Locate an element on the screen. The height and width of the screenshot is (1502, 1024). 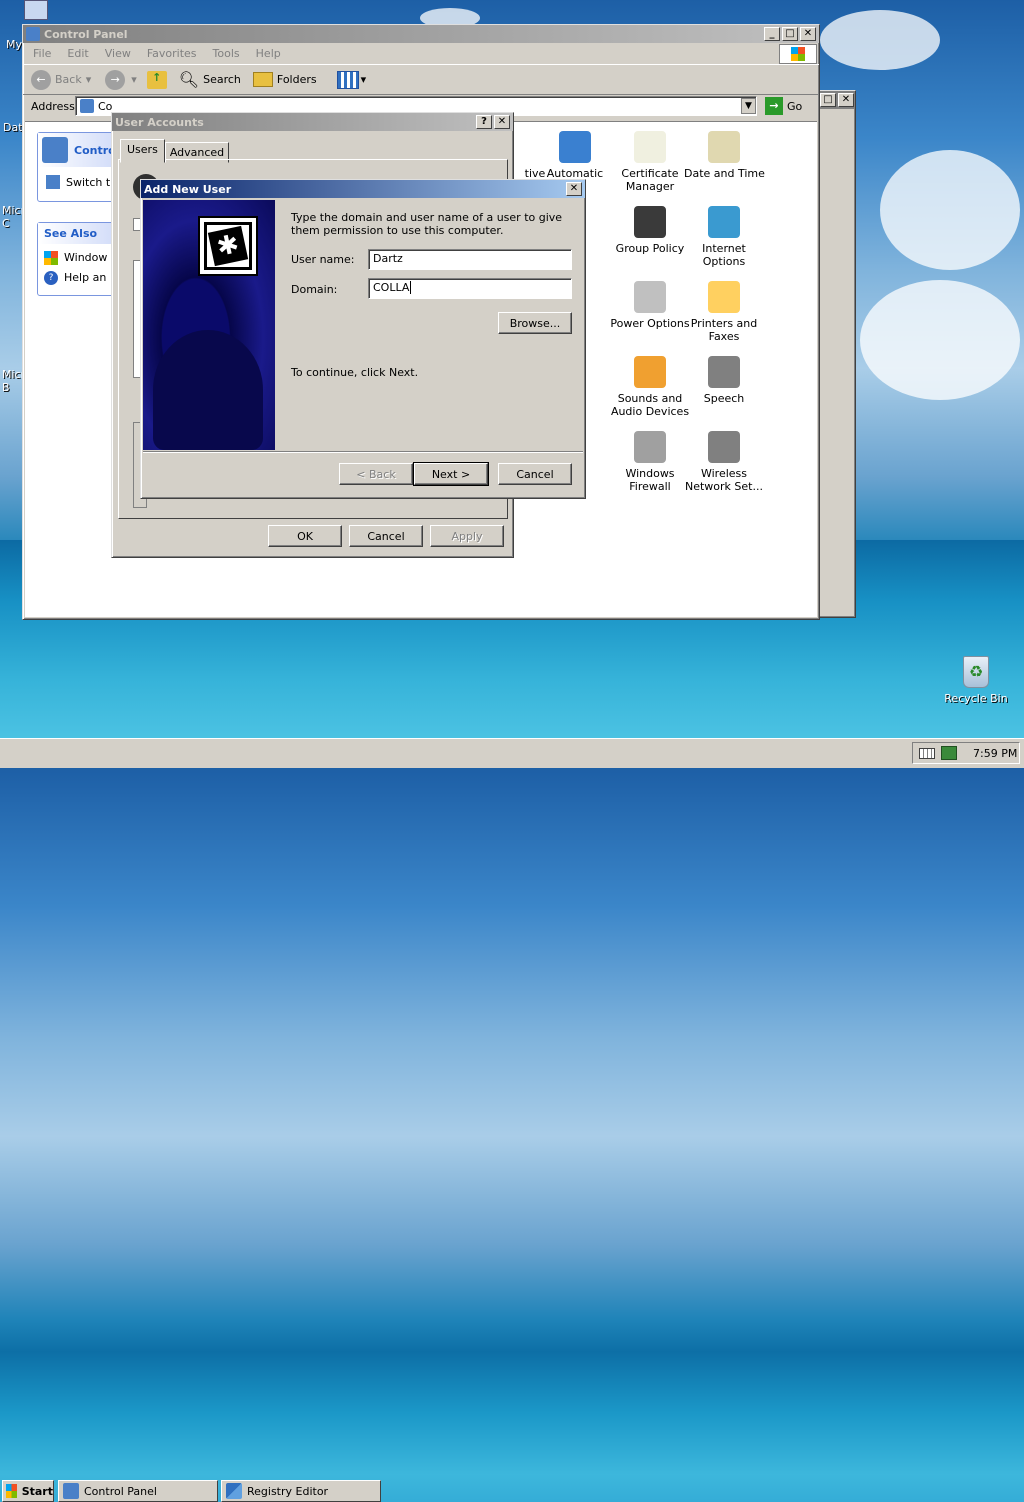
wizard-banner: ✱ is located at coordinates (209, 325).